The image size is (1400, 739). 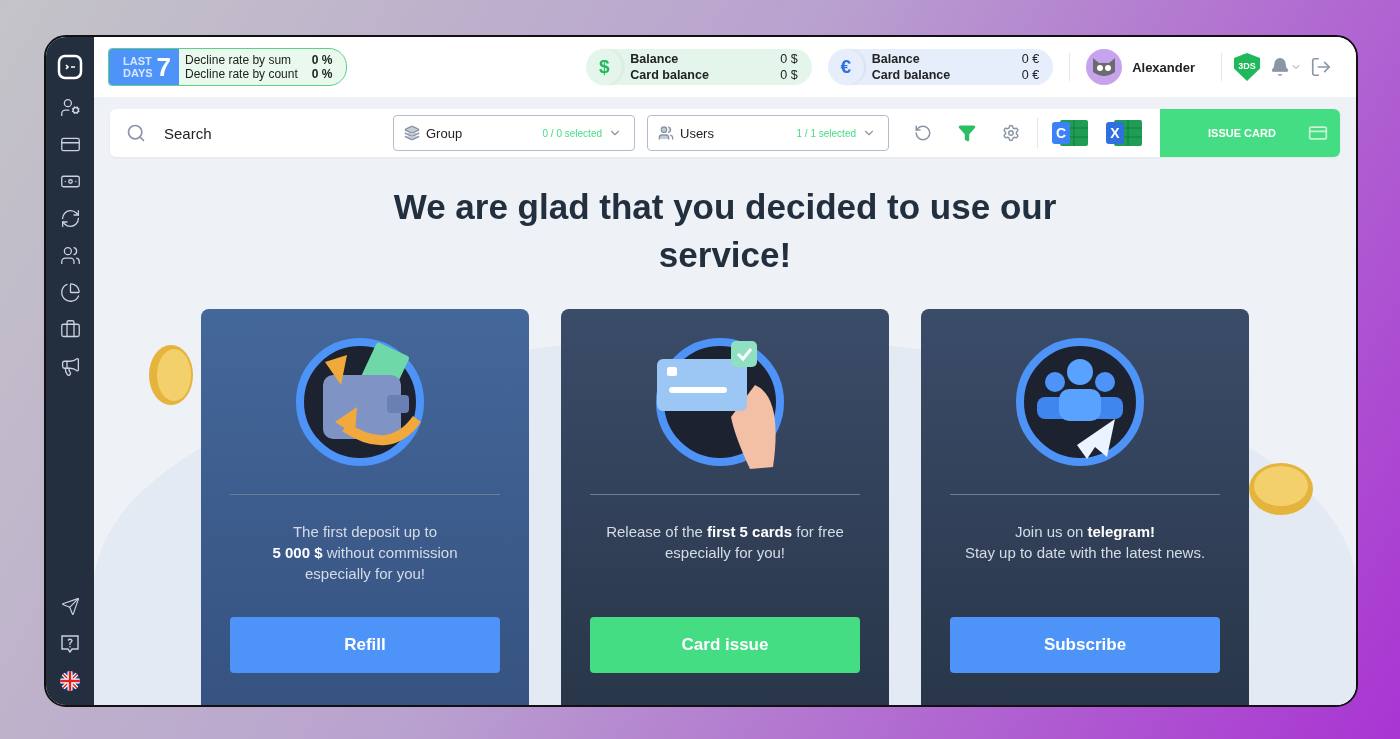 I want to click on rate-label: Decline rate by count, so click(x=241, y=74).